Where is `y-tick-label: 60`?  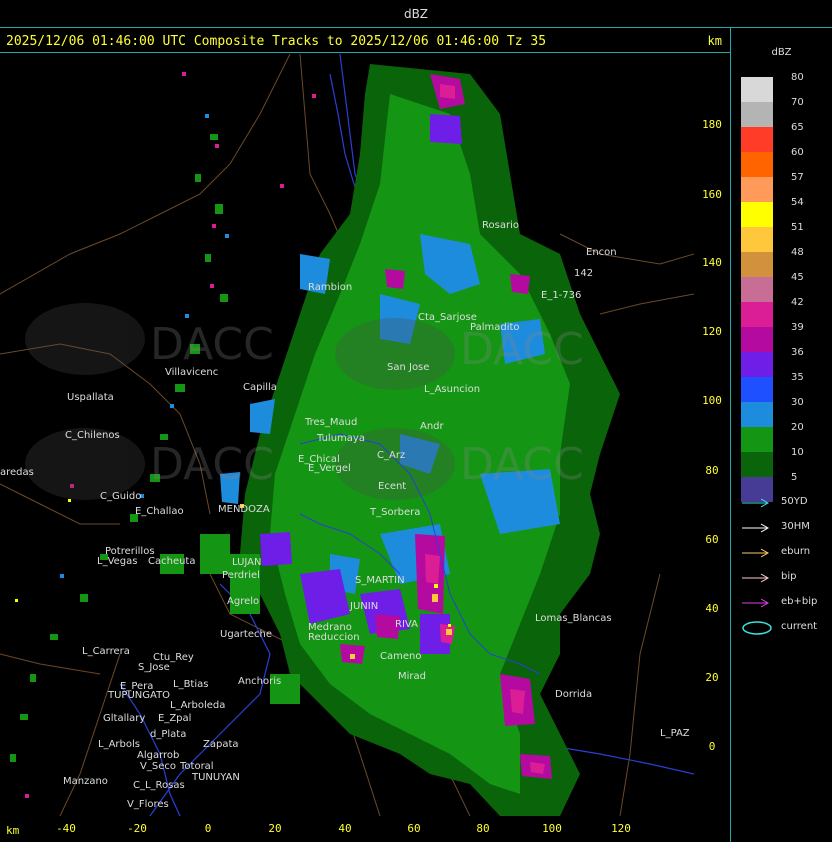
y-tick-label: 60 is located at coordinates (712, 539).